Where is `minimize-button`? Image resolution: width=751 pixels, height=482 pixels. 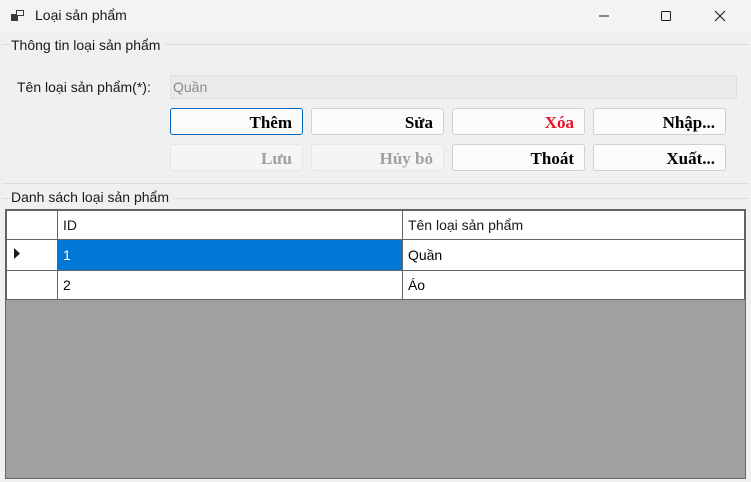
minimize-button is located at coordinates (604, 16).